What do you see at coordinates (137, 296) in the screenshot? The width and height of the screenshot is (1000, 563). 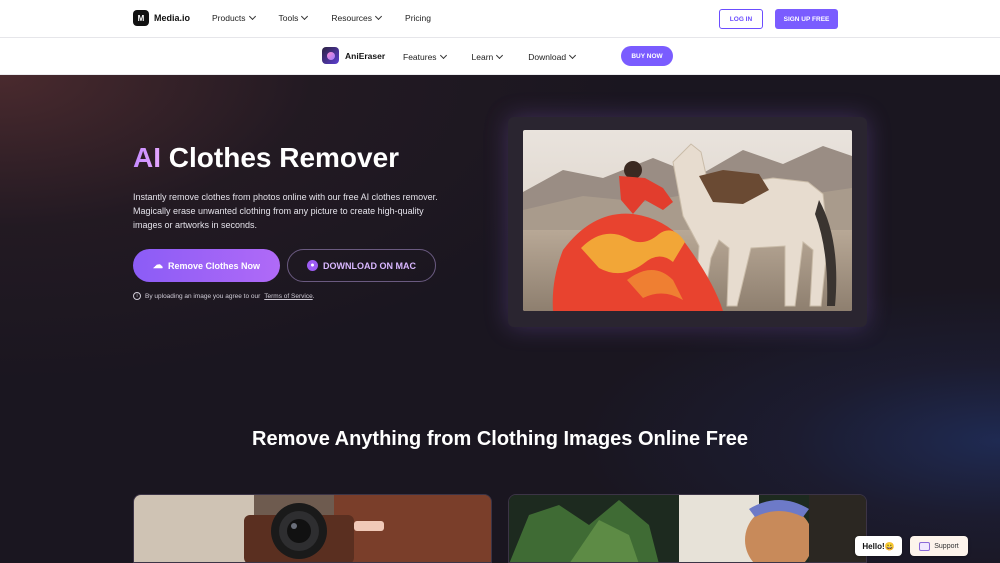 I see `info-icon: i` at bounding box center [137, 296].